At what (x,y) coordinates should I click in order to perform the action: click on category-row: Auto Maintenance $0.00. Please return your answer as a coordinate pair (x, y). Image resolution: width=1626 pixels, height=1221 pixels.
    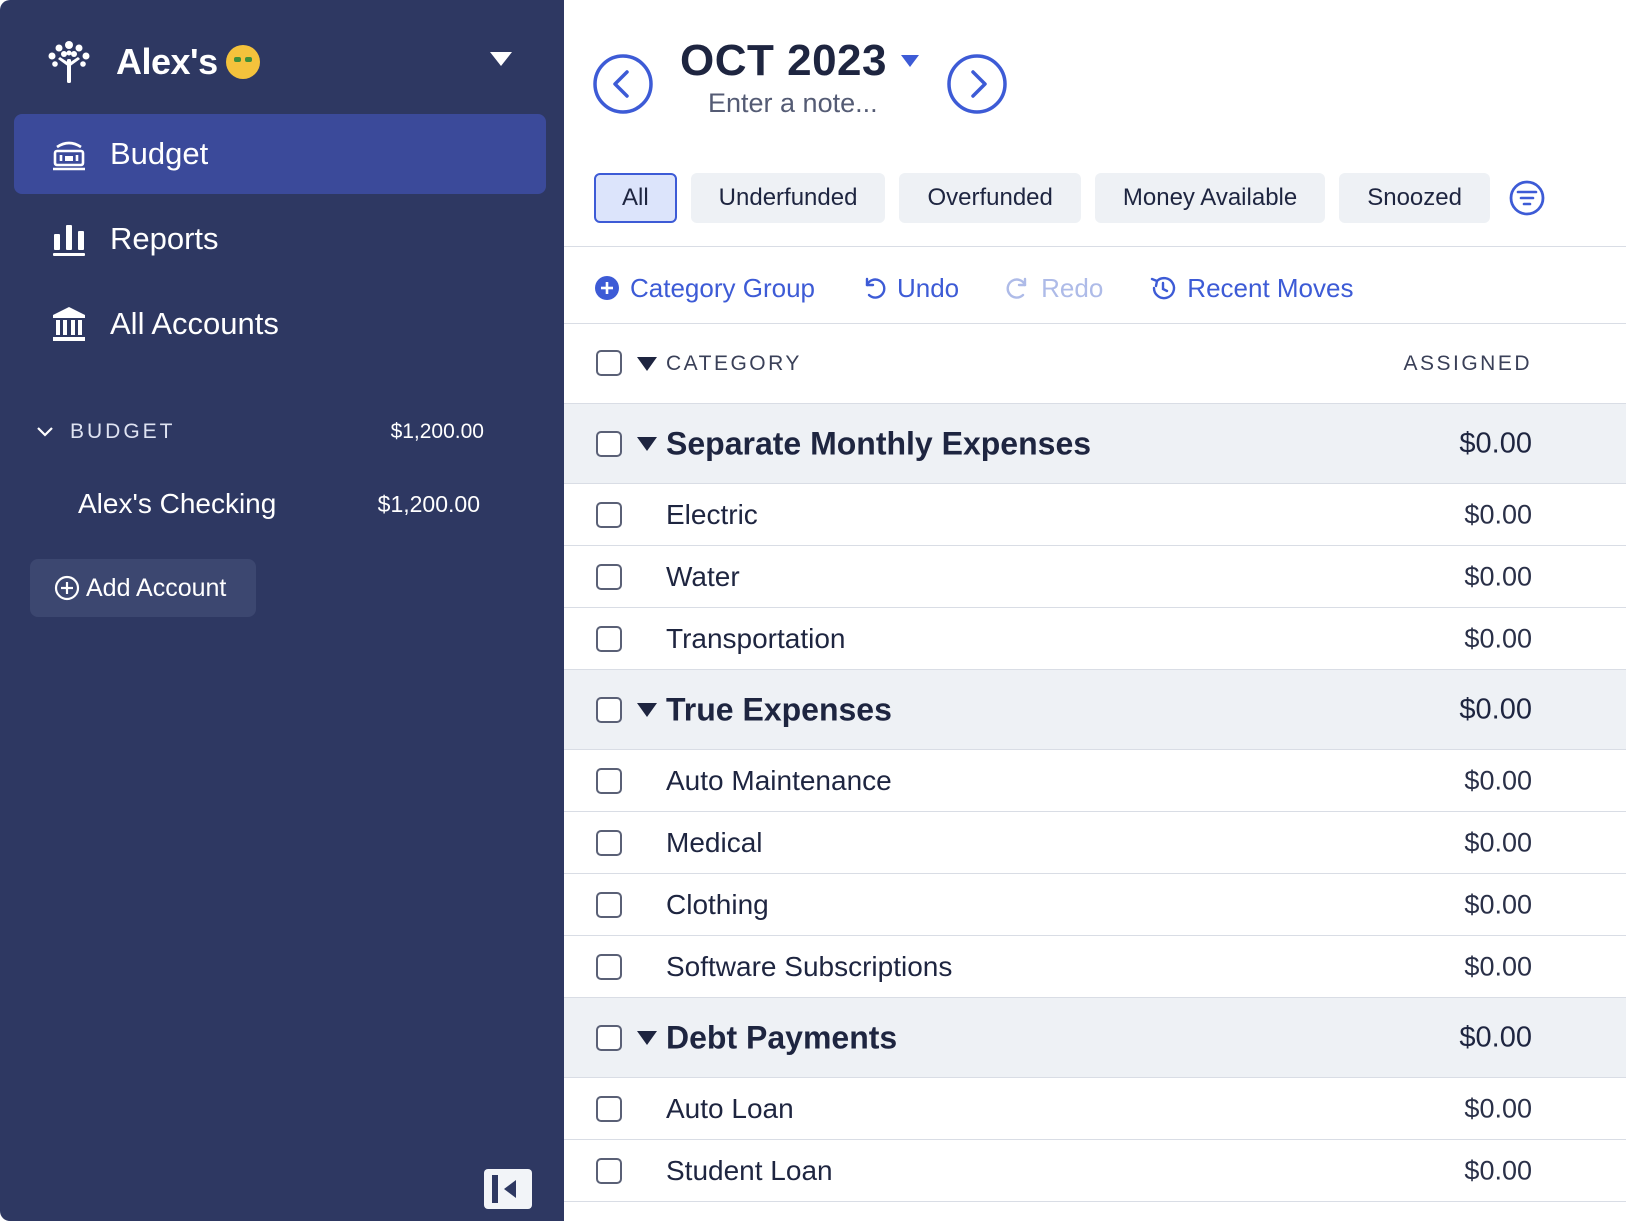
    Looking at the image, I should click on (1095, 781).